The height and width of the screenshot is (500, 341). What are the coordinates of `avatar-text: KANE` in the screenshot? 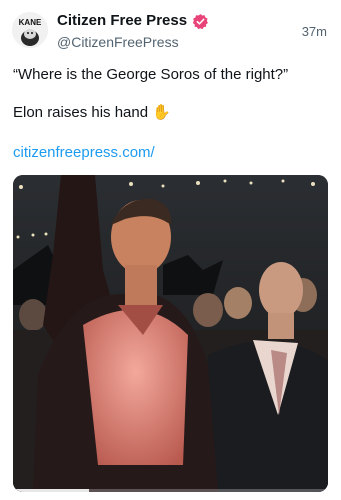 It's located at (30, 22).